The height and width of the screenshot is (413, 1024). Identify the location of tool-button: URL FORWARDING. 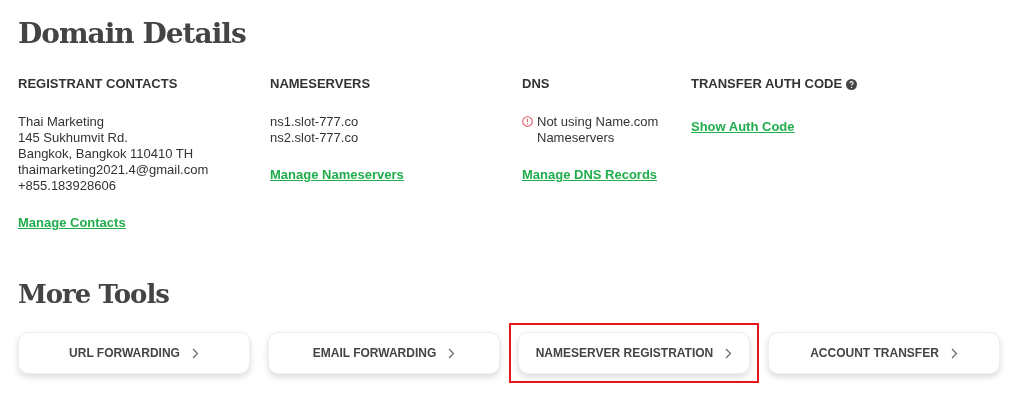
(134, 353).